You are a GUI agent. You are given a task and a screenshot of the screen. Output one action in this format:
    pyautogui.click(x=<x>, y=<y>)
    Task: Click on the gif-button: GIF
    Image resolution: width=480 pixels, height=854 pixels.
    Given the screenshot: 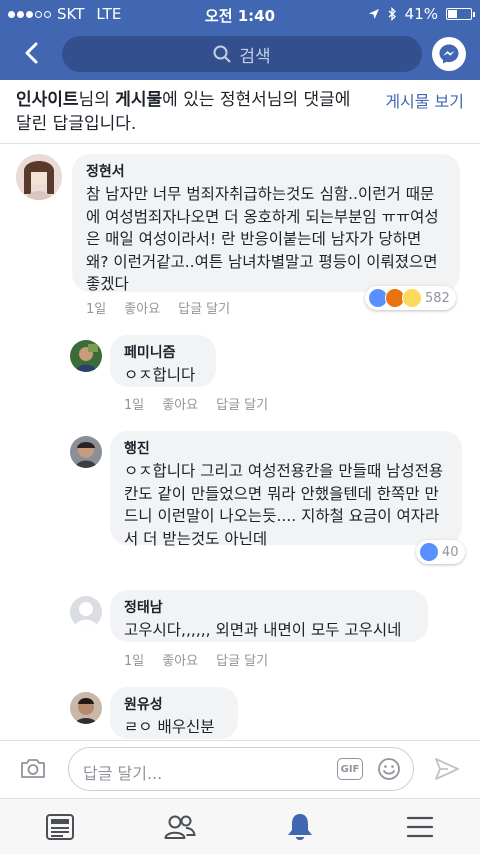 What is the action you would take?
    pyautogui.click(x=350, y=769)
    